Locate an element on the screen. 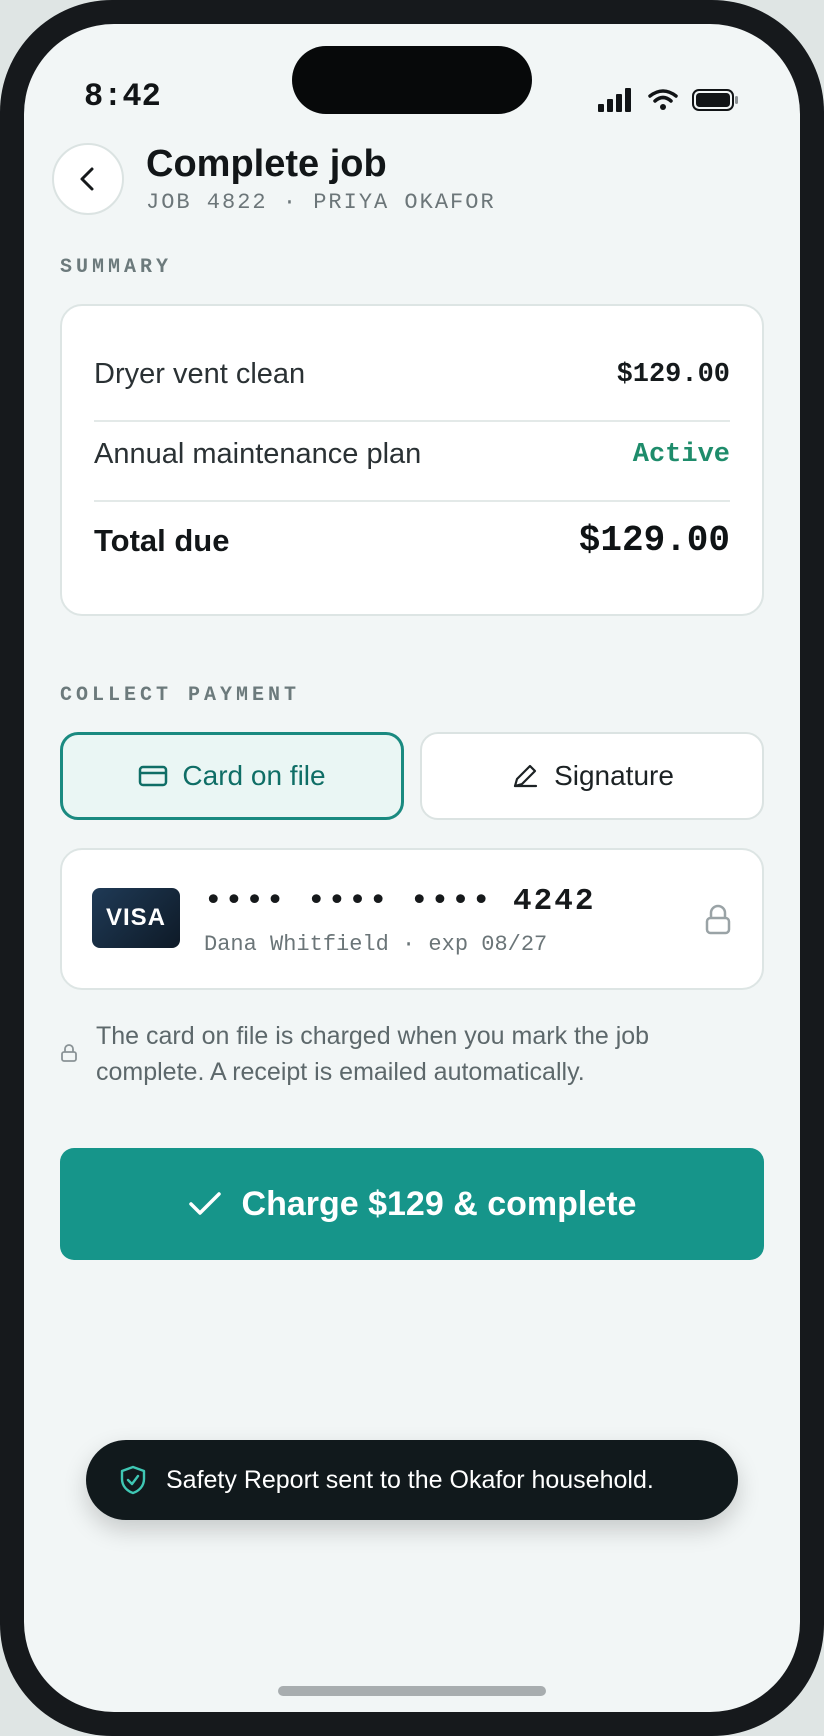 The image size is (824, 1736). card-icon is located at coordinates (153, 776).